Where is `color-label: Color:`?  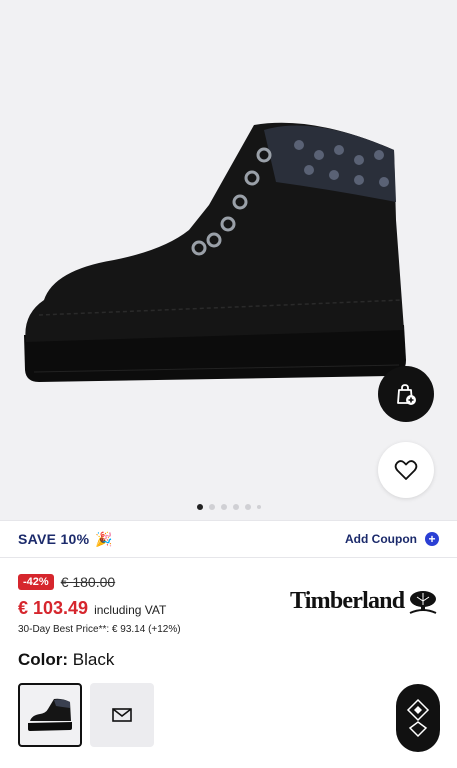 color-label: Color: is located at coordinates (43, 659).